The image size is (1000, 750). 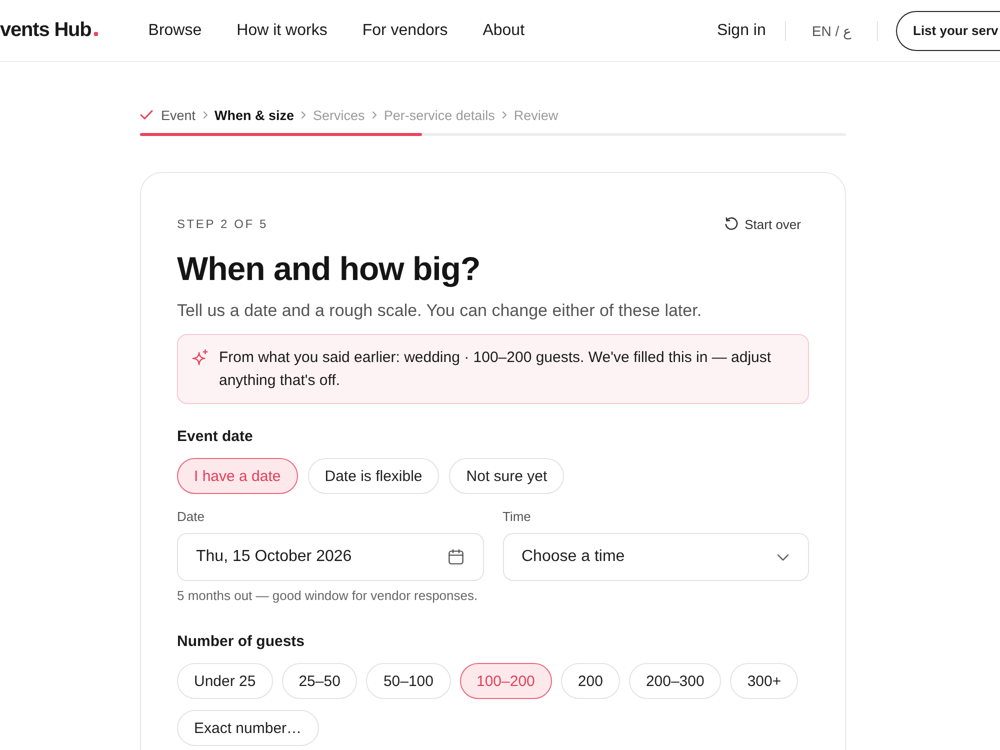 I want to click on step-label: Per-service details, so click(x=439, y=115).